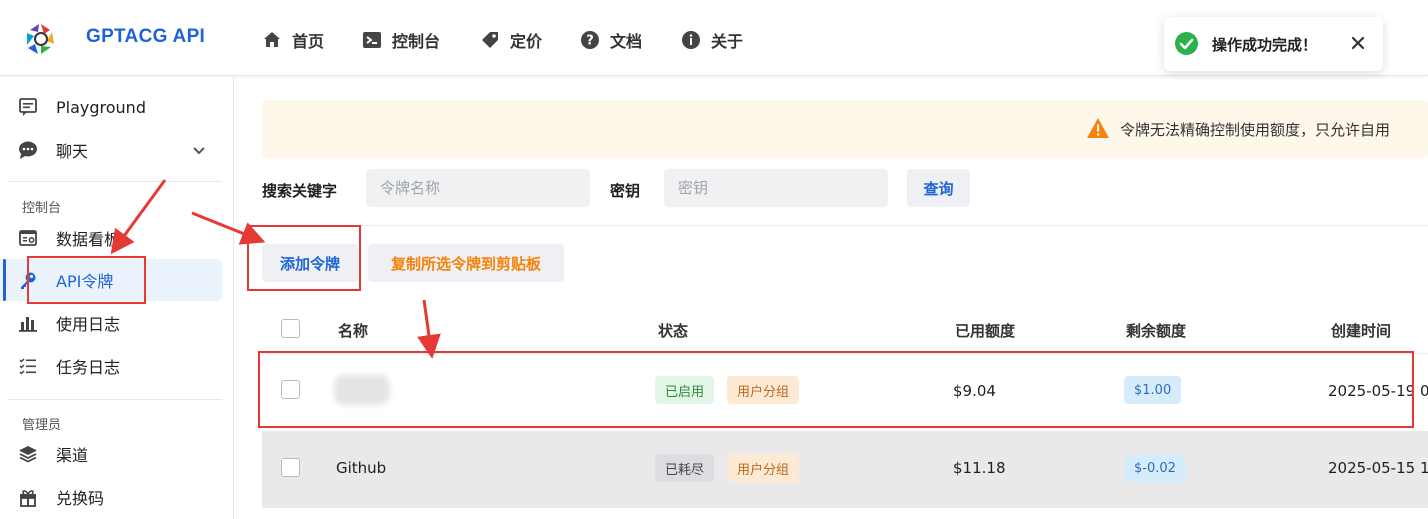  Describe the element at coordinates (72, 455) in the screenshot. I see `sidebar-item-label: 渠道` at that location.